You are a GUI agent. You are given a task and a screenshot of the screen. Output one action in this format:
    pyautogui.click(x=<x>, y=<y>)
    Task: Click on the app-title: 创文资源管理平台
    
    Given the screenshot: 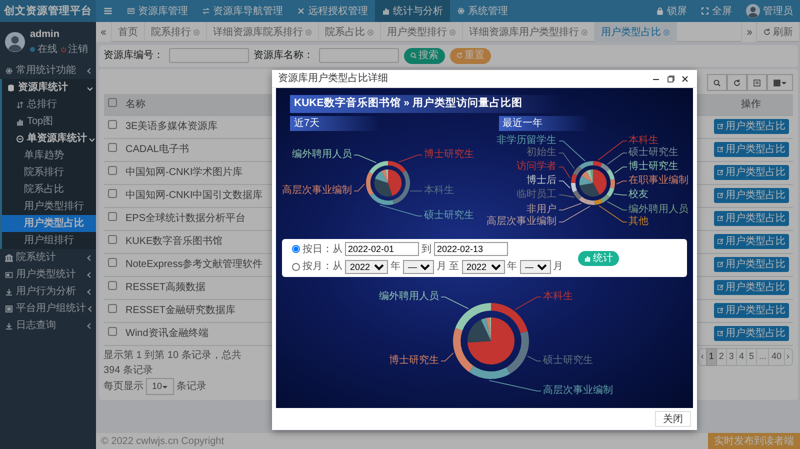 What is the action you would take?
    pyautogui.click(x=48, y=11)
    